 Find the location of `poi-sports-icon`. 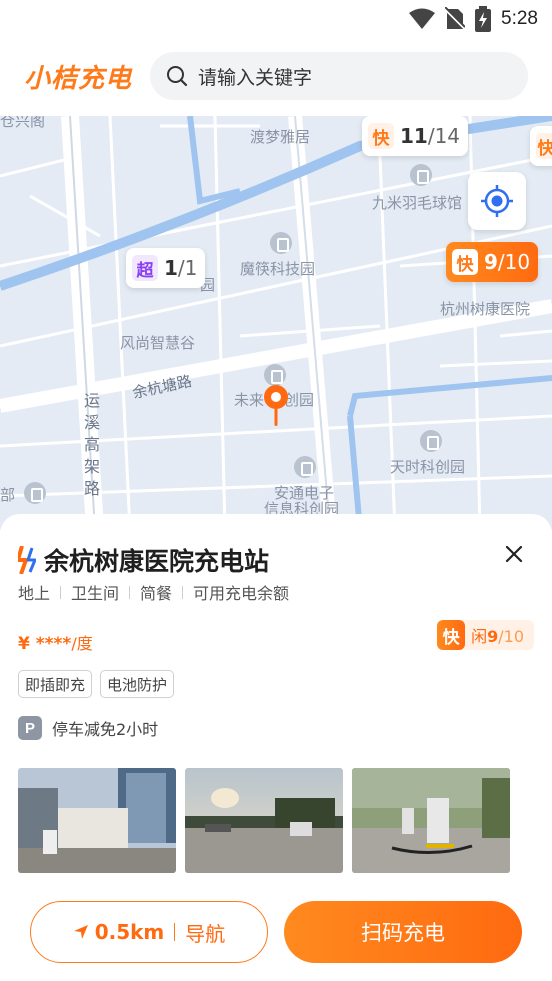

poi-sports-icon is located at coordinates (421, 175).